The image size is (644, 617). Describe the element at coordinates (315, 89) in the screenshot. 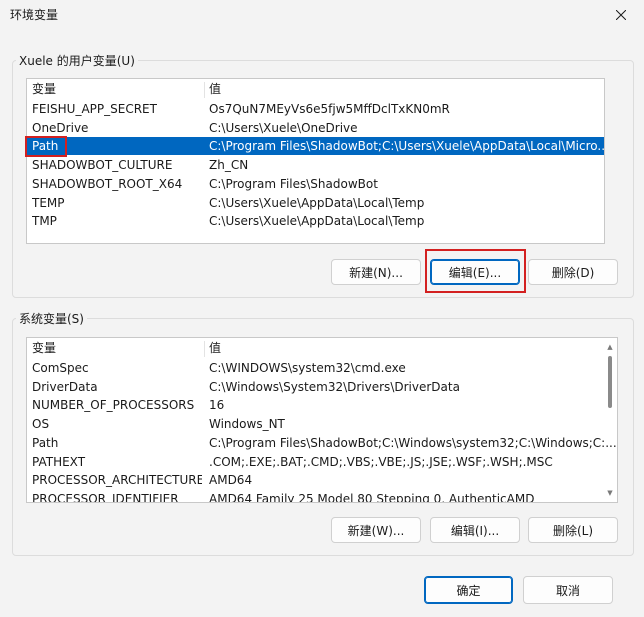

I see `user-list-header: 变量 值` at that location.